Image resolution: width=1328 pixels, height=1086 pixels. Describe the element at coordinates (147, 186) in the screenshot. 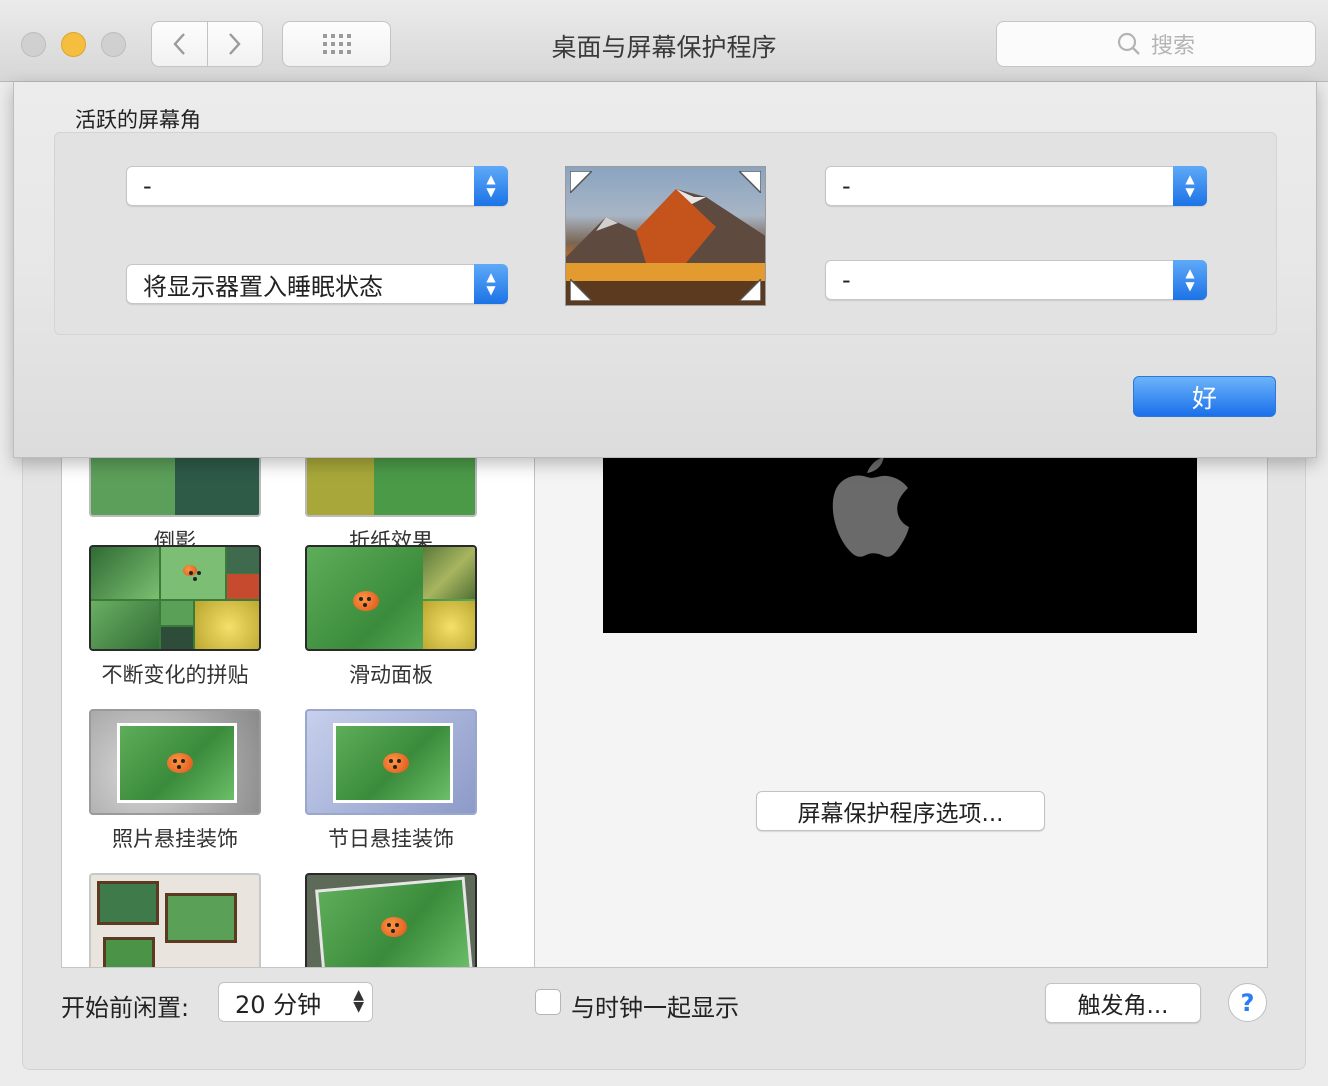

I see `top-left-corner-value: -` at that location.